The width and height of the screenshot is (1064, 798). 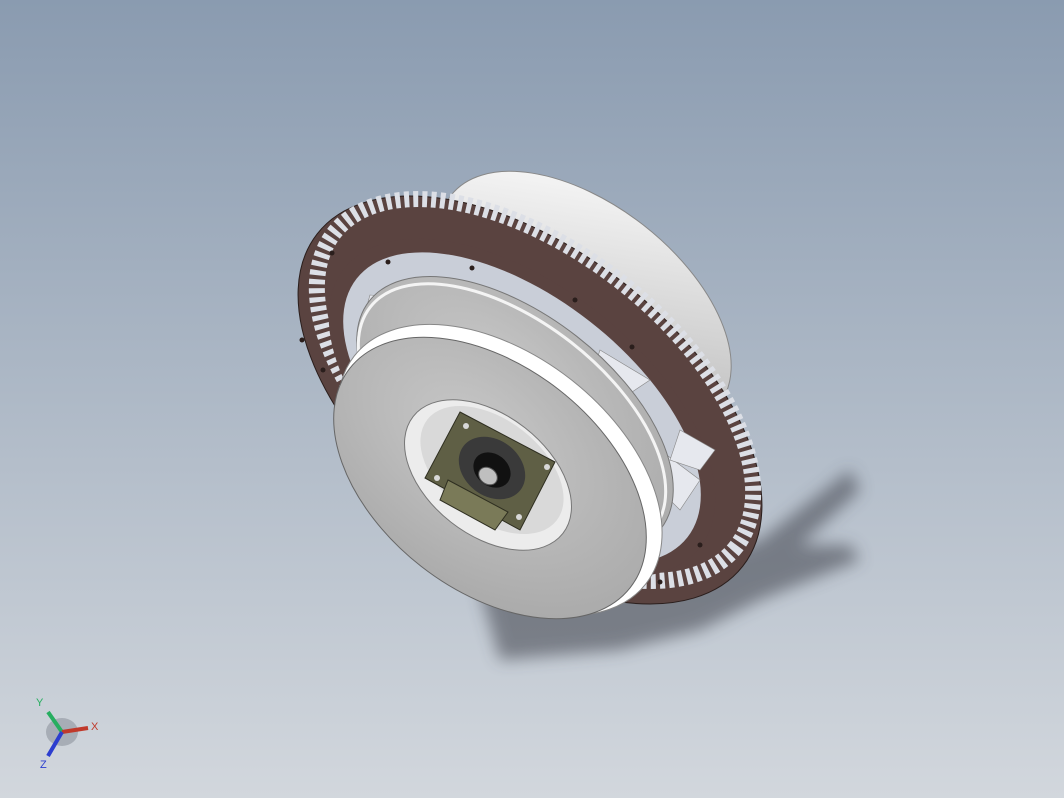 I want to click on view-triad: Y X Z, so click(x=68, y=730).